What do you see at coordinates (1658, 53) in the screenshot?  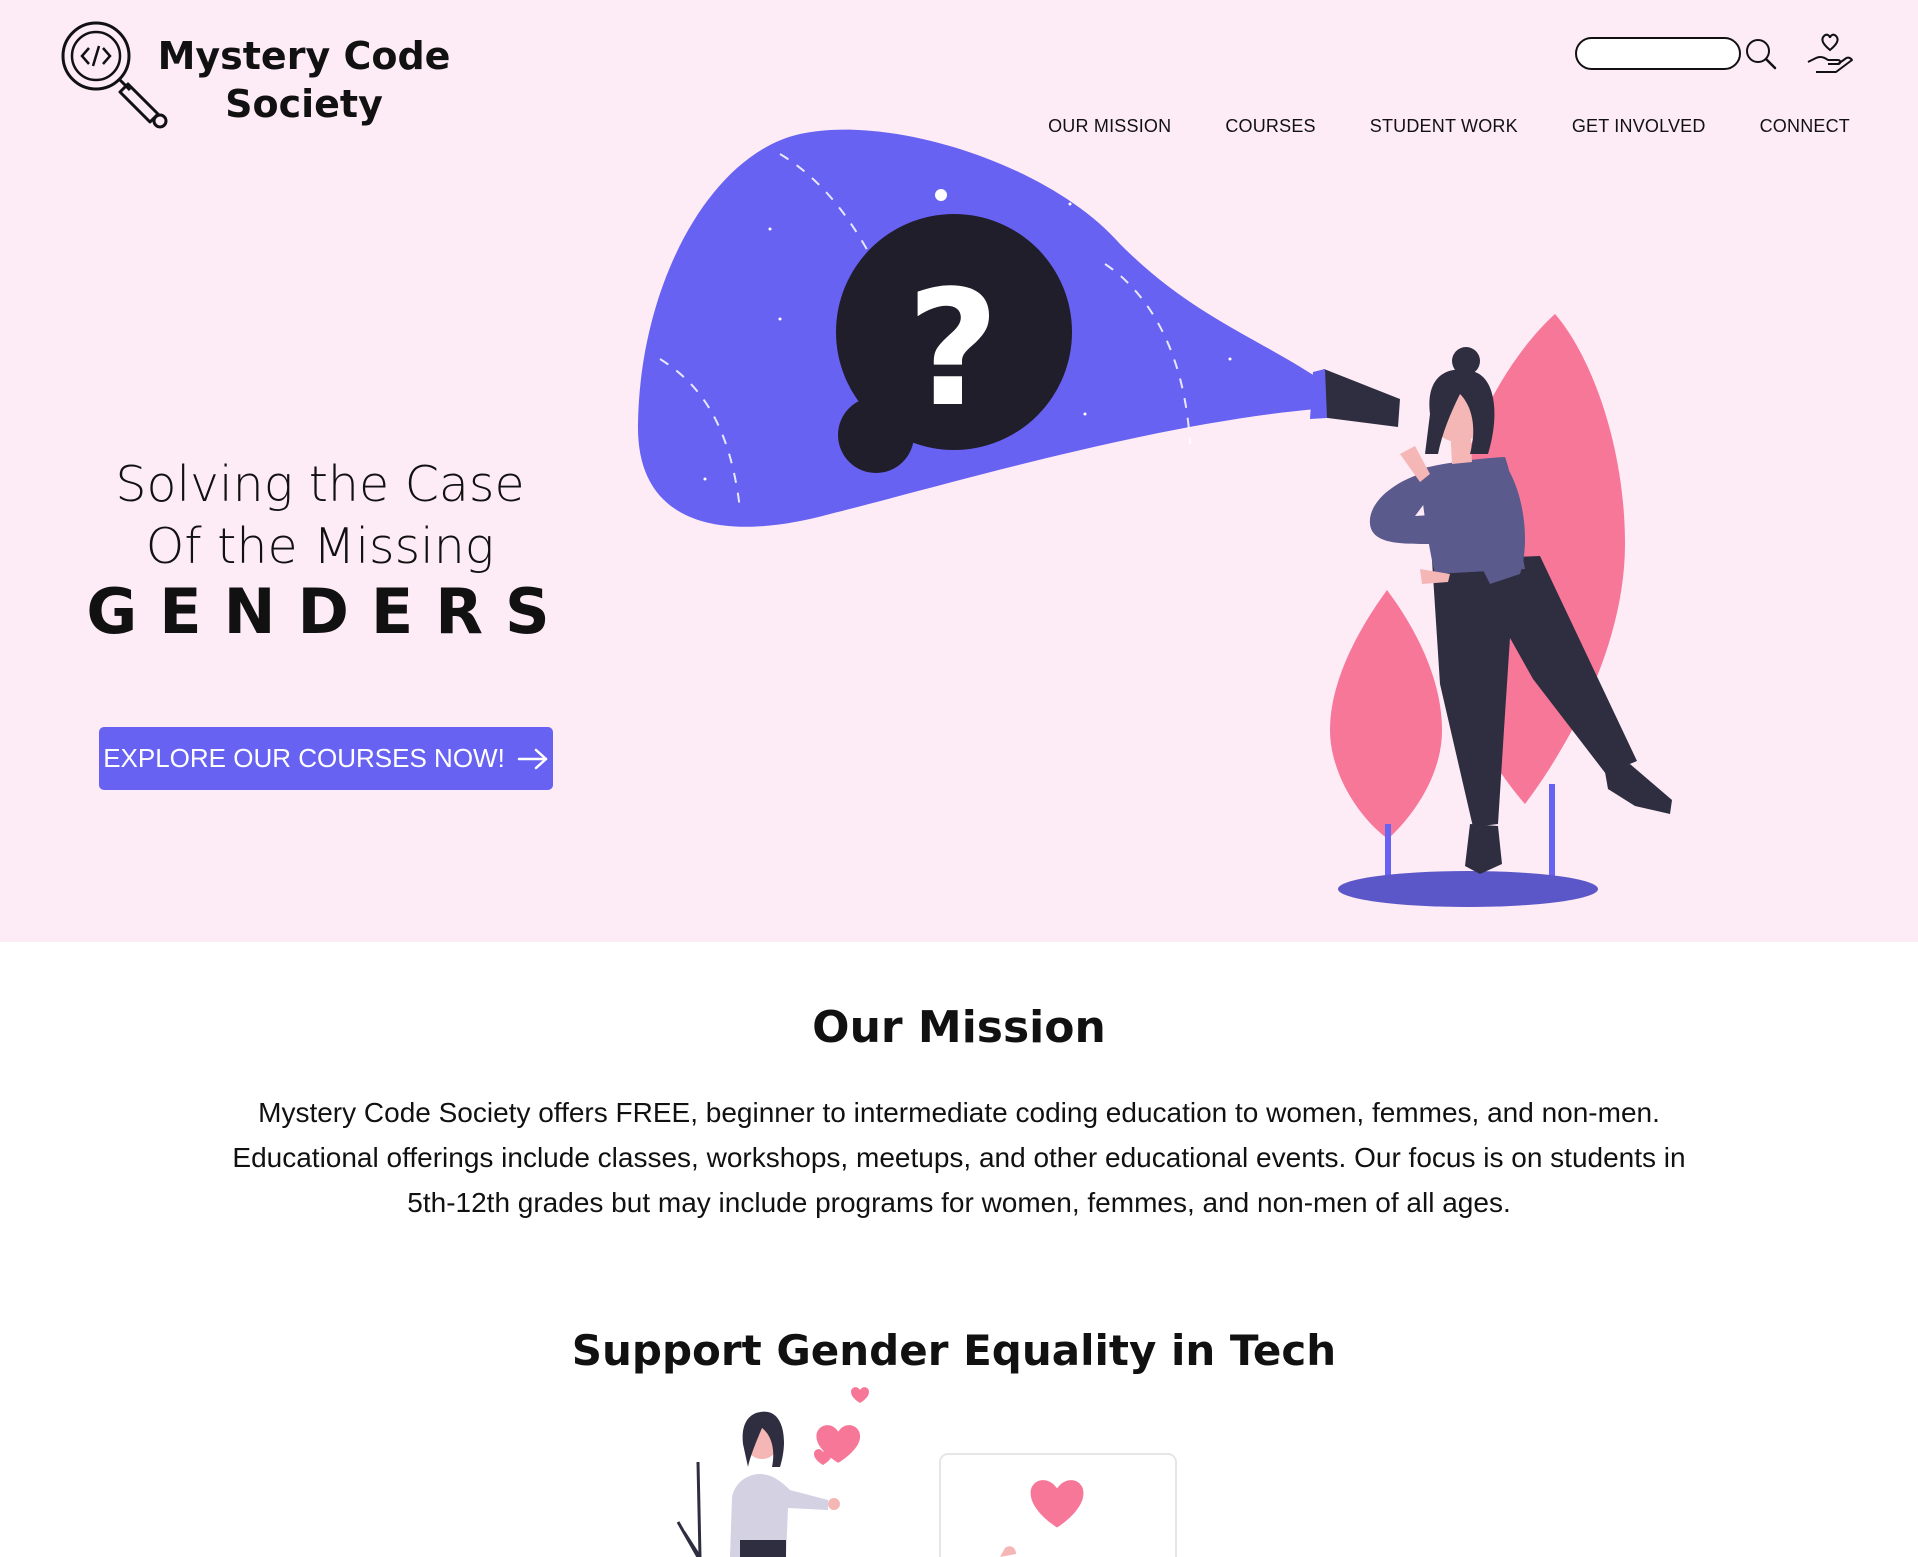 I see `search-input` at bounding box center [1658, 53].